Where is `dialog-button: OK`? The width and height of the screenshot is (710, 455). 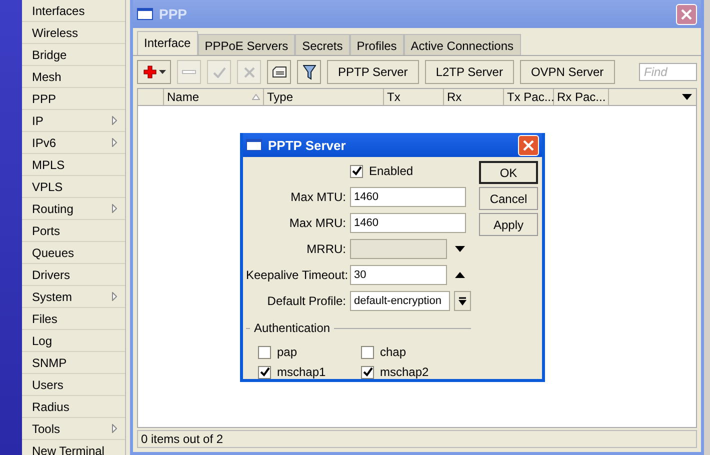 dialog-button: OK is located at coordinates (508, 172).